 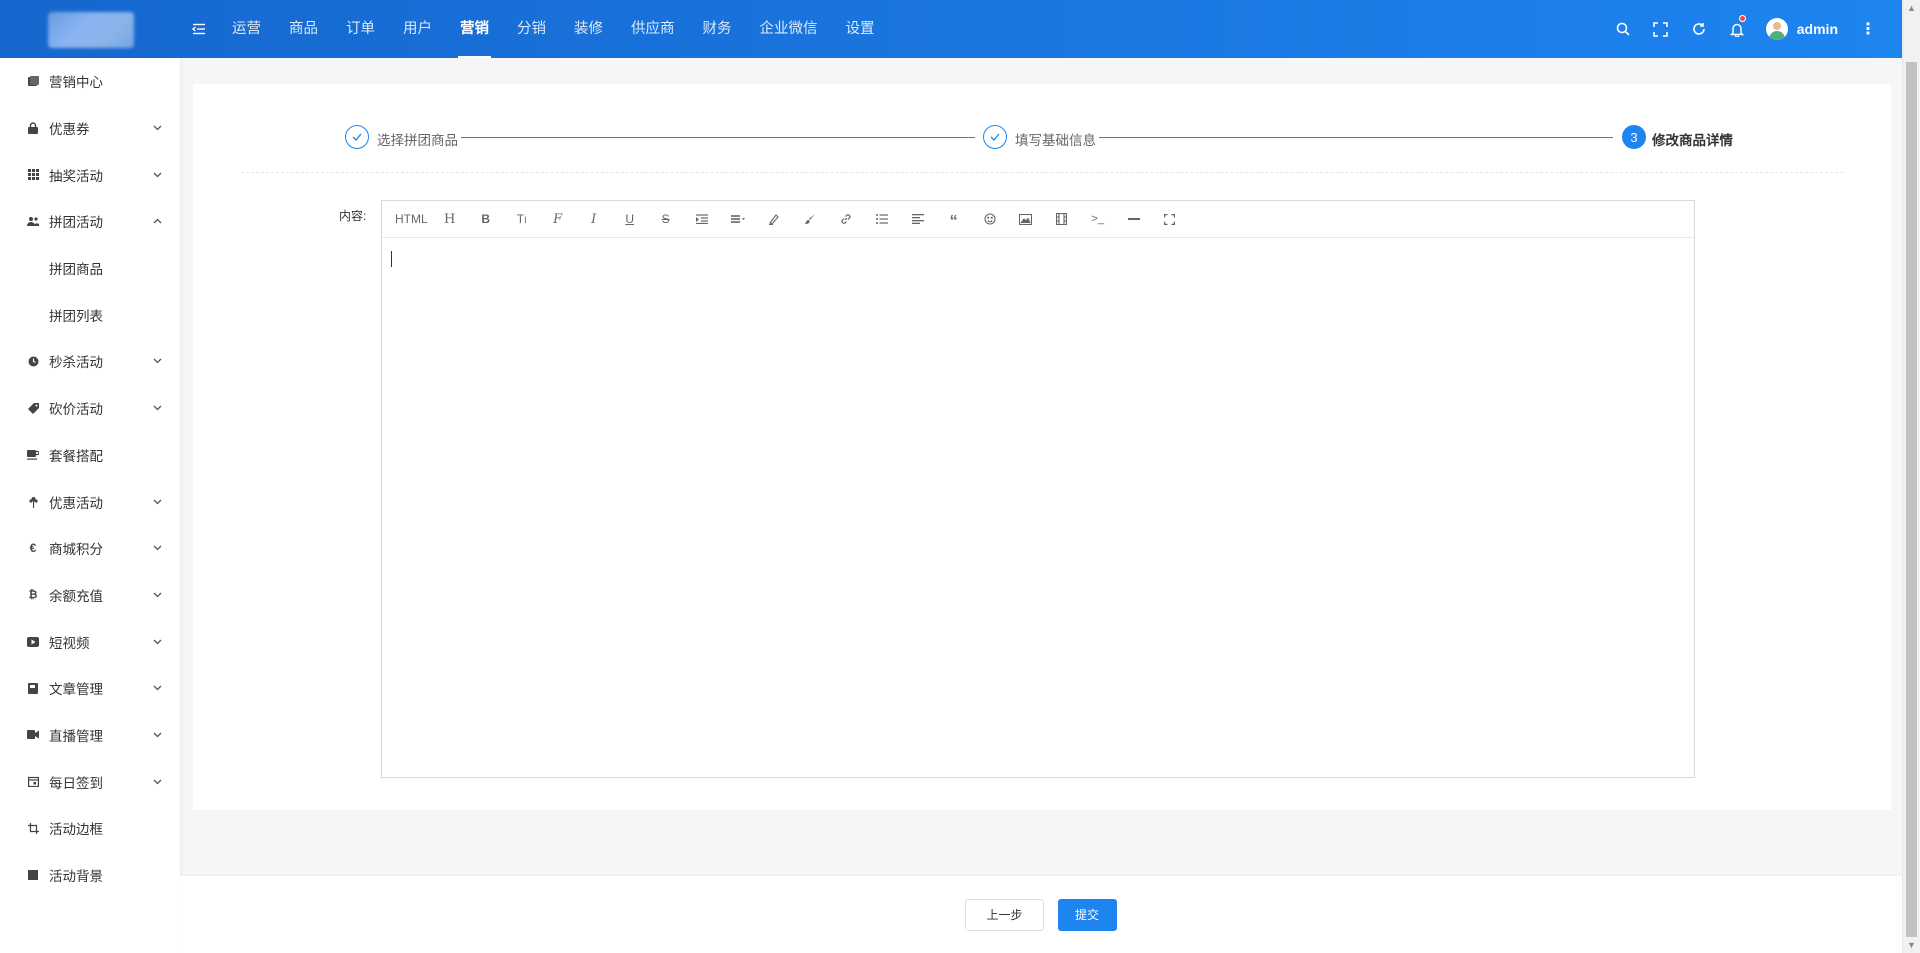 What do you see at coordinates (630, 219) in the screenshot?
I see `underline-icon: U` at bounding box center [630, 219].